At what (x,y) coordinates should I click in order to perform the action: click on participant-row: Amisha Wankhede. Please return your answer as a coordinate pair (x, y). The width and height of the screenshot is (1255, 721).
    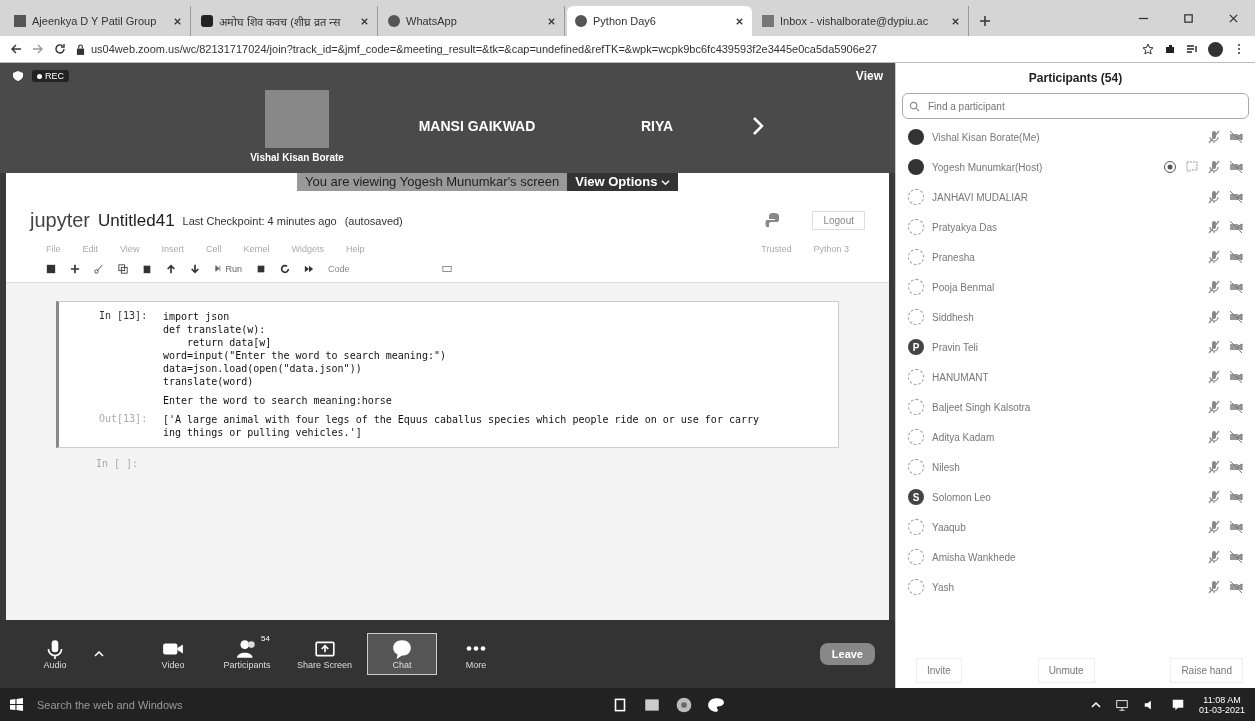
    Looking at the image, I should click on (1075, 557).